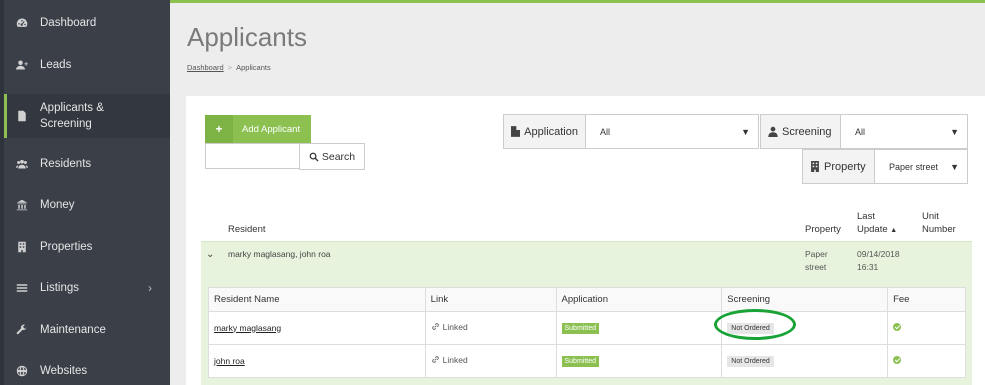 The width and height of the screenshot is (985, 385). Describe the element at coordinates (57, 205) in the screenshot. I see `sidebar-item-label: Money` at that location.